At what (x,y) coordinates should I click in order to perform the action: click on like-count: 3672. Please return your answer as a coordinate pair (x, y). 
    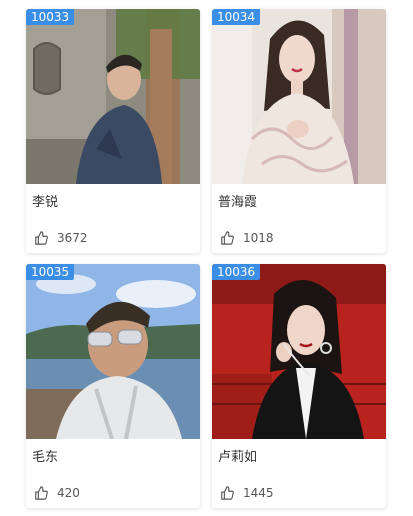
    Looking at the image, I should click on (72, 238).